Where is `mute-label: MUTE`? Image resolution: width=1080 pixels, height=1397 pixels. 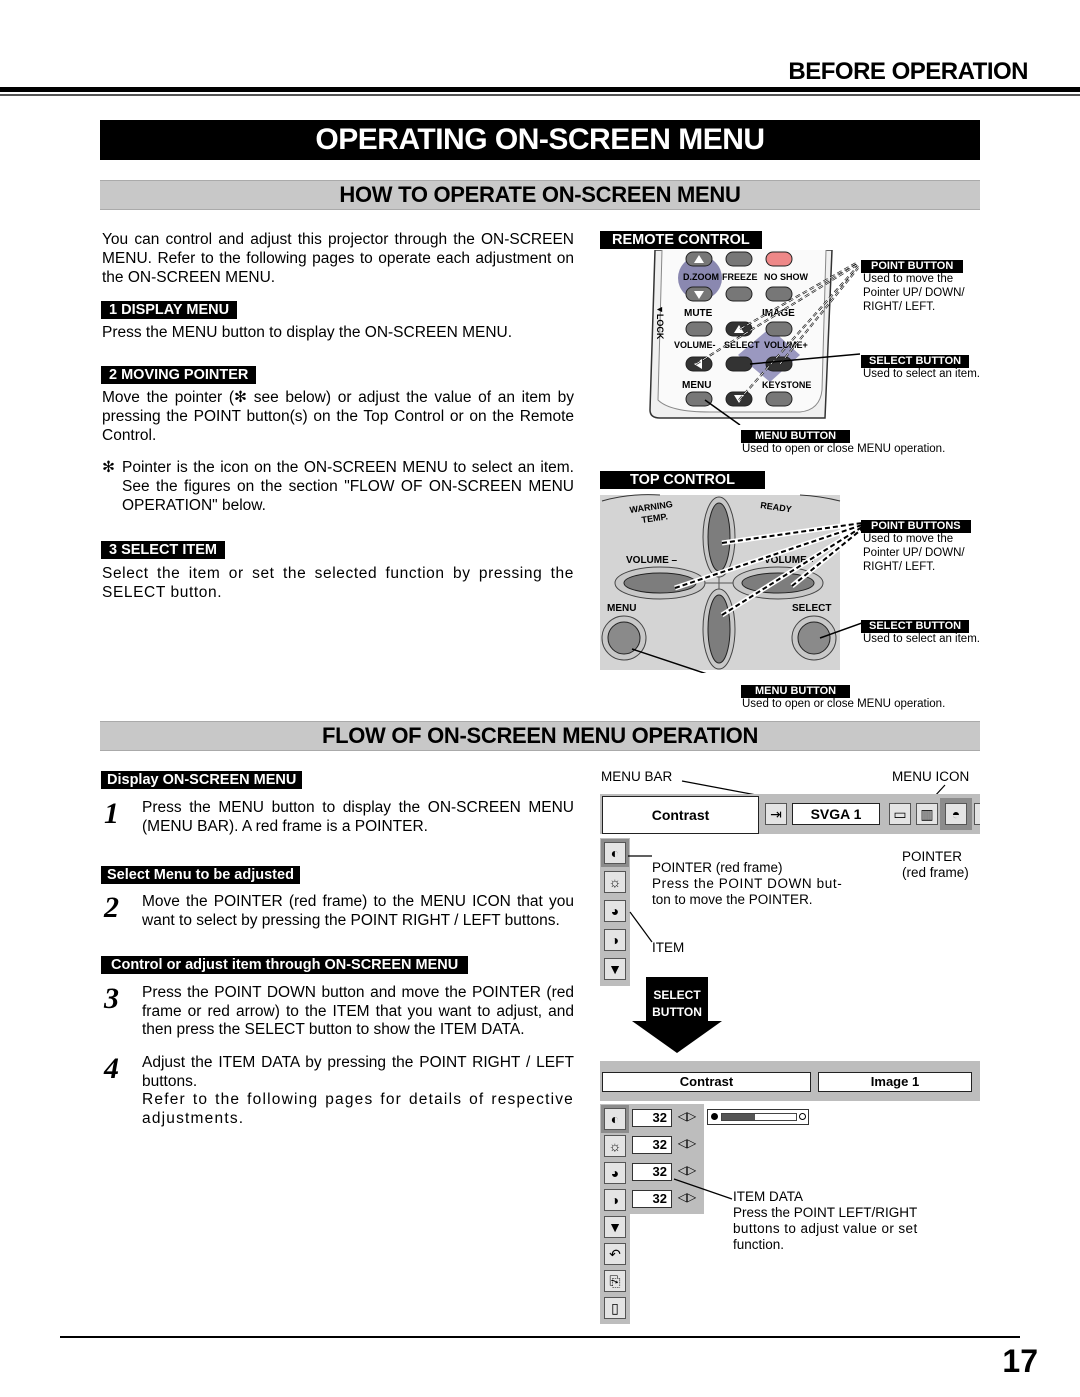
mute-label: MUTE is located at coordinates (698, 313).